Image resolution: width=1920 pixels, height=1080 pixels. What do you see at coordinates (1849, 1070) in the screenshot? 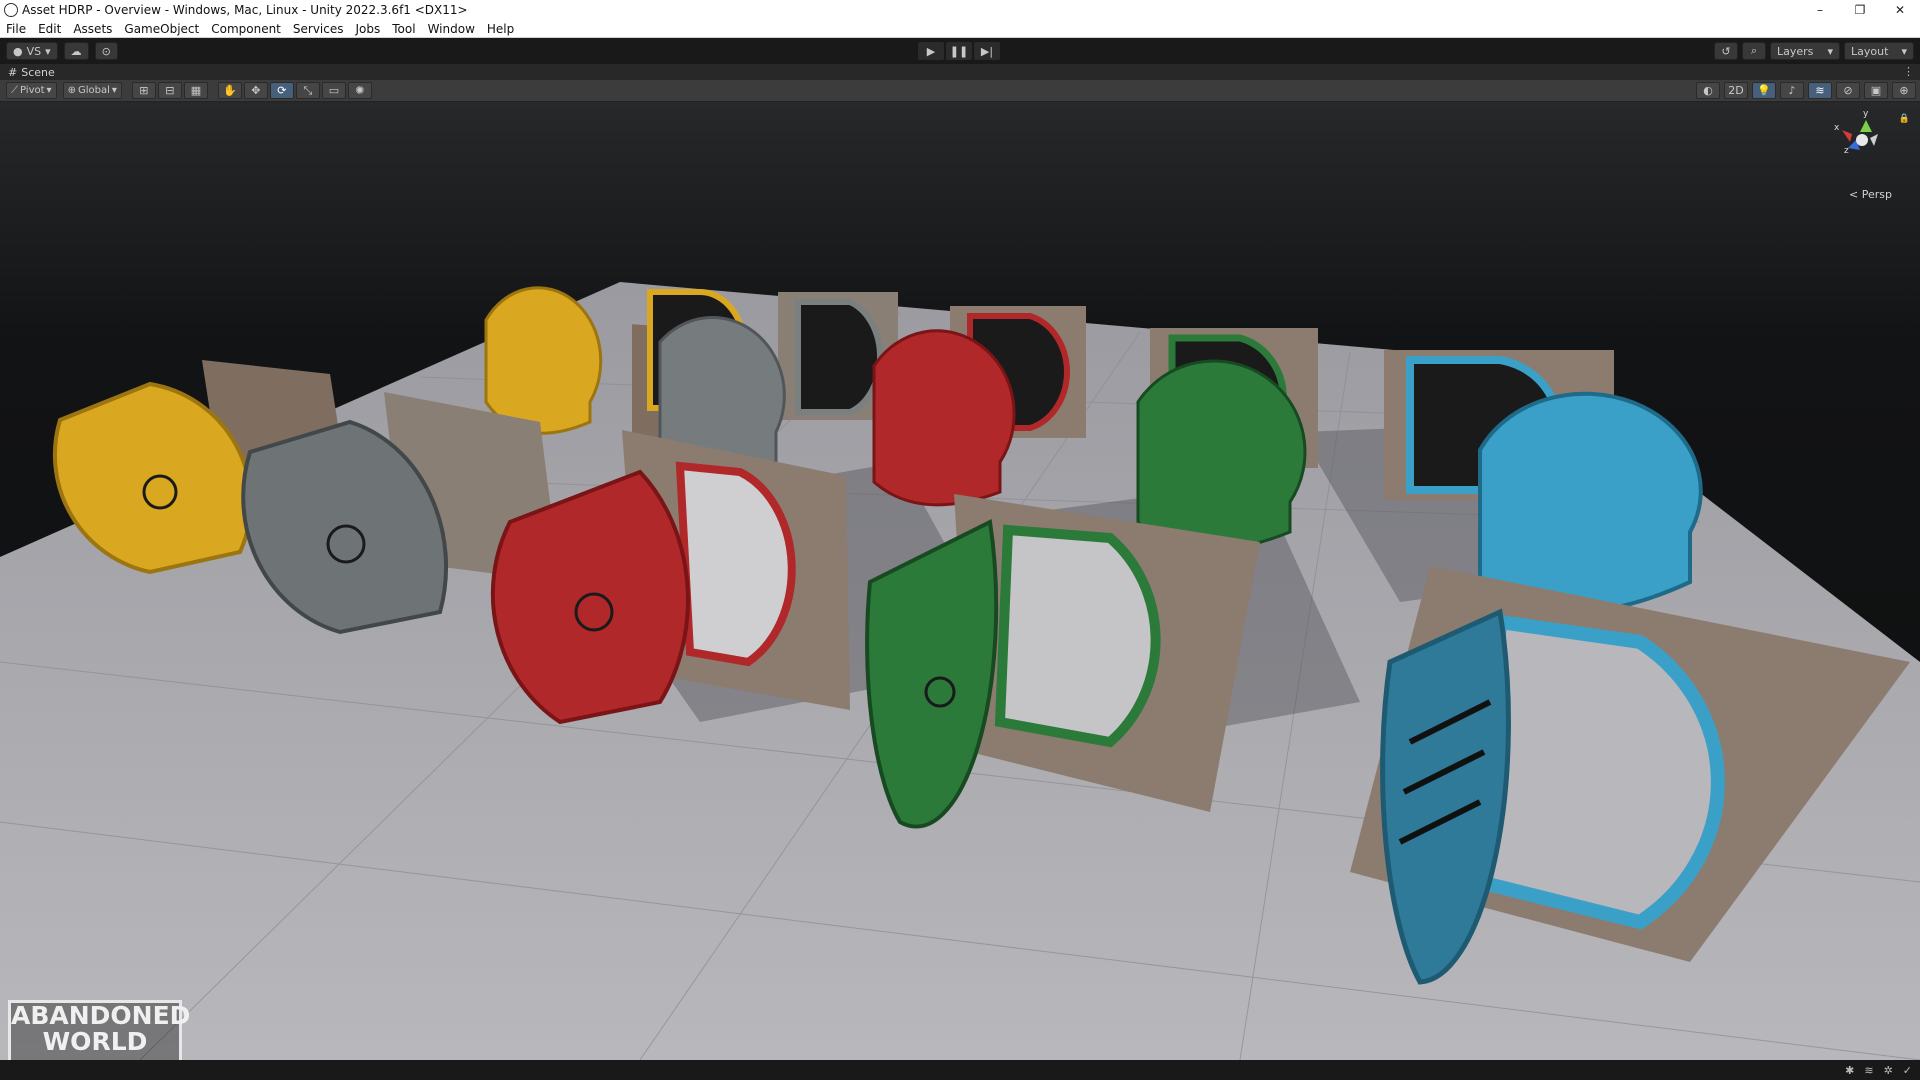
I see `bug-icon: ✱` at bounding box center [1849, 1070].